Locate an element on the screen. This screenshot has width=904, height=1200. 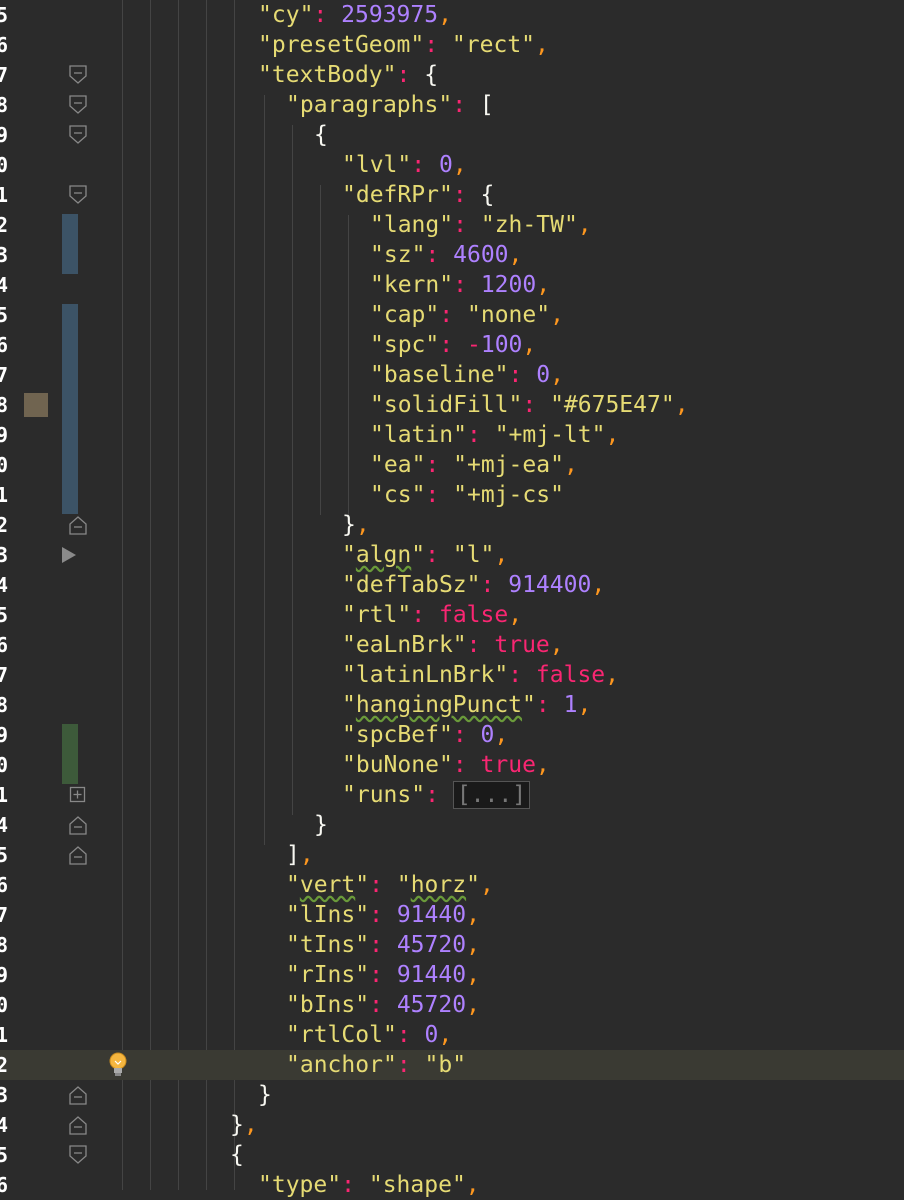
code-text: "kern": 1200, is located at coordinates (460, 285).